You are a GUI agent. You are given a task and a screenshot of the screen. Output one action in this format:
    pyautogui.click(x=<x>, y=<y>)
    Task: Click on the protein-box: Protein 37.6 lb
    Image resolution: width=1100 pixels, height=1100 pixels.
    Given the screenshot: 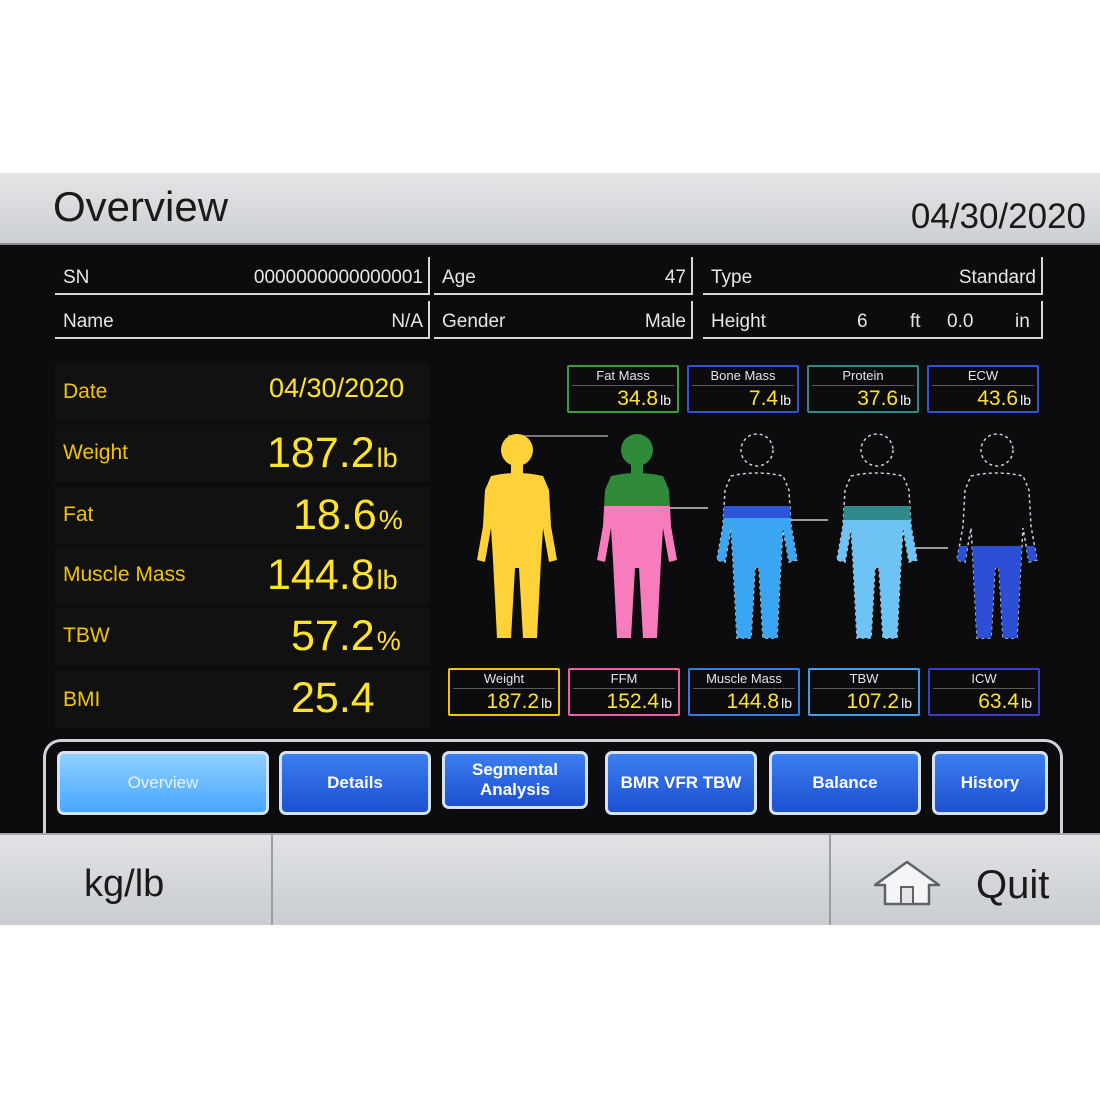 What is the action you would take?
    pyautogui.click(x=863, y=389)
    